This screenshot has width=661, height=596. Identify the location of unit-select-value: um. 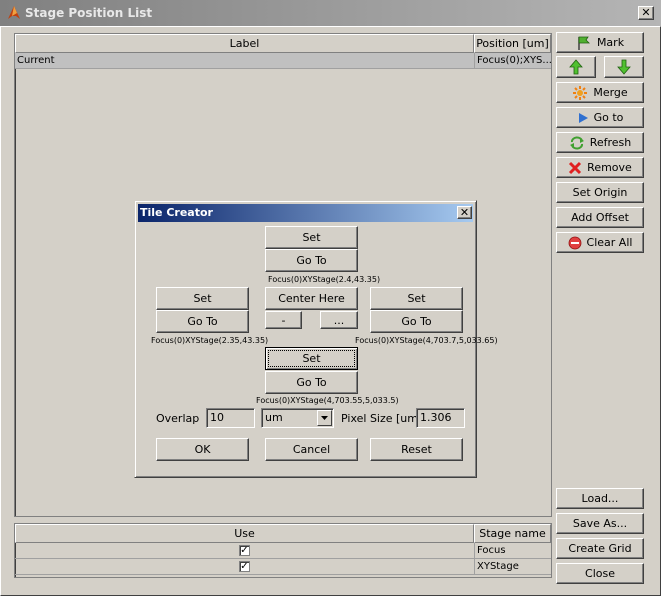
(274, 417).